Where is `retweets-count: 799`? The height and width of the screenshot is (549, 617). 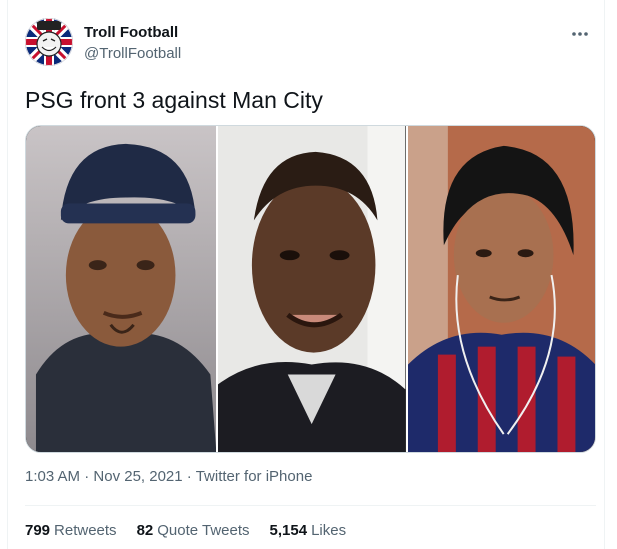
retweets-count: 799 is located at coordinates (38, 530).